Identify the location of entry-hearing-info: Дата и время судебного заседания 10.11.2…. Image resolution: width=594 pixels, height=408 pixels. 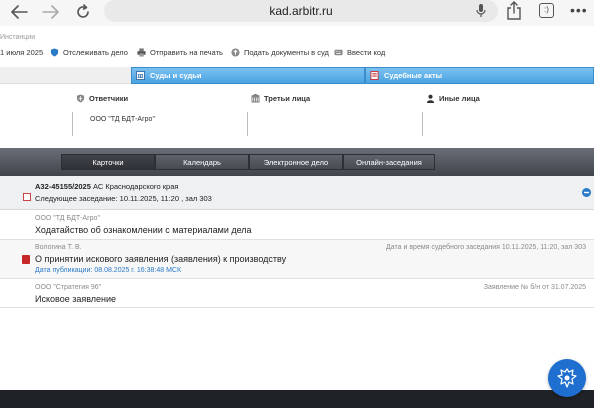
(486, 247).